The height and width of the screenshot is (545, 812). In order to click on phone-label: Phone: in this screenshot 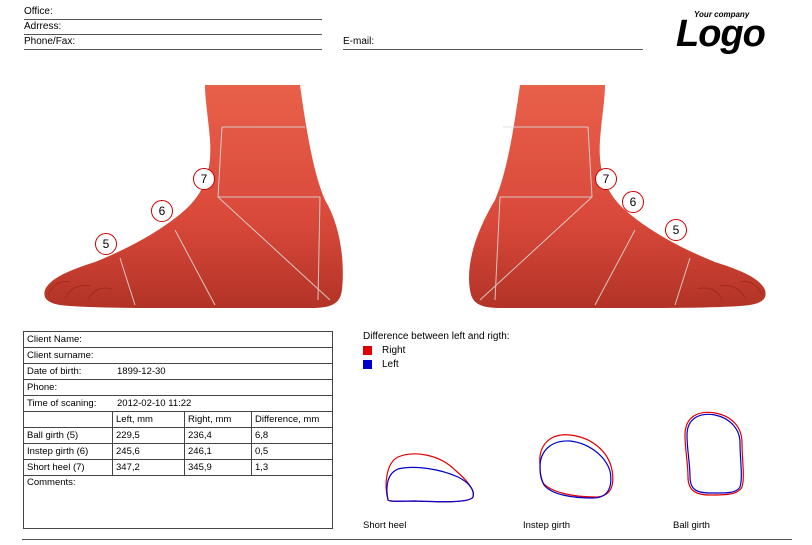, I will do `click(178, 387)`.